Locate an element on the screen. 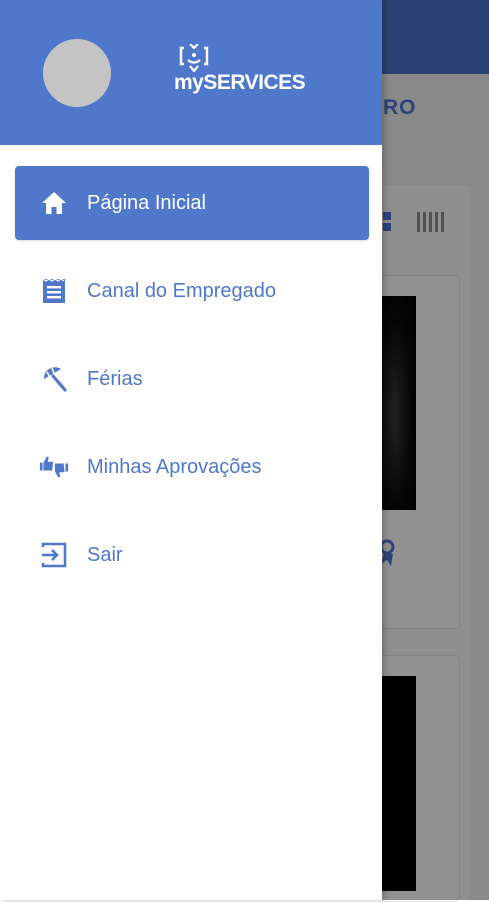 The width and height of the screenshot is (489, 902). menu-item-label: Minhas Aprovações is located at coordinates (174, 466).